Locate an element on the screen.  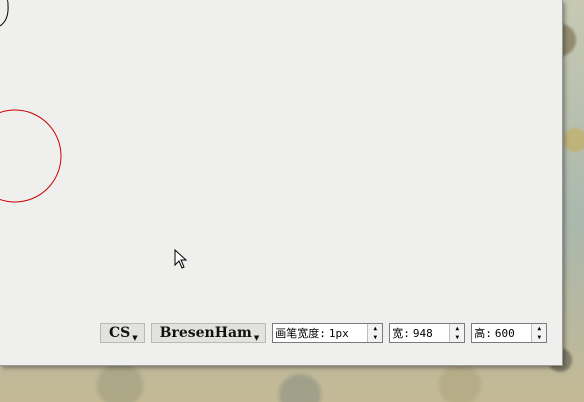
width-arrows: ▲ ▼ is located at coordinates (457, 333).